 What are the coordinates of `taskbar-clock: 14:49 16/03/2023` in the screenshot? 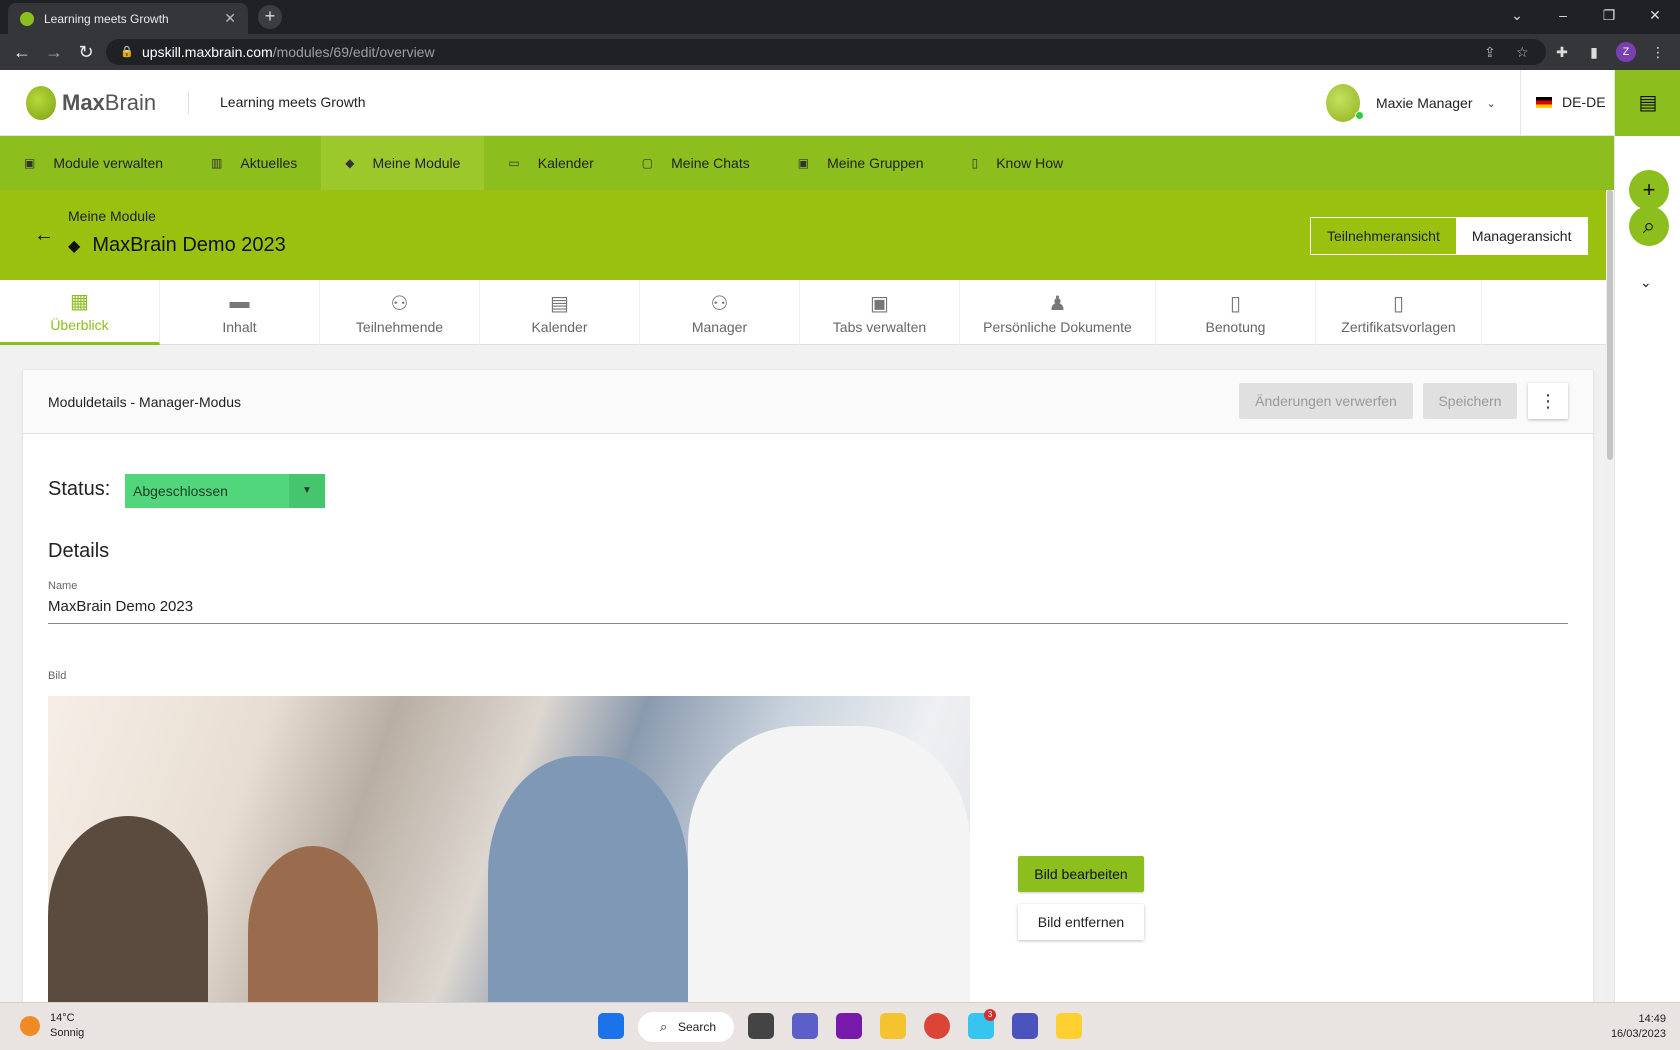 It's located at (1628, 1027).